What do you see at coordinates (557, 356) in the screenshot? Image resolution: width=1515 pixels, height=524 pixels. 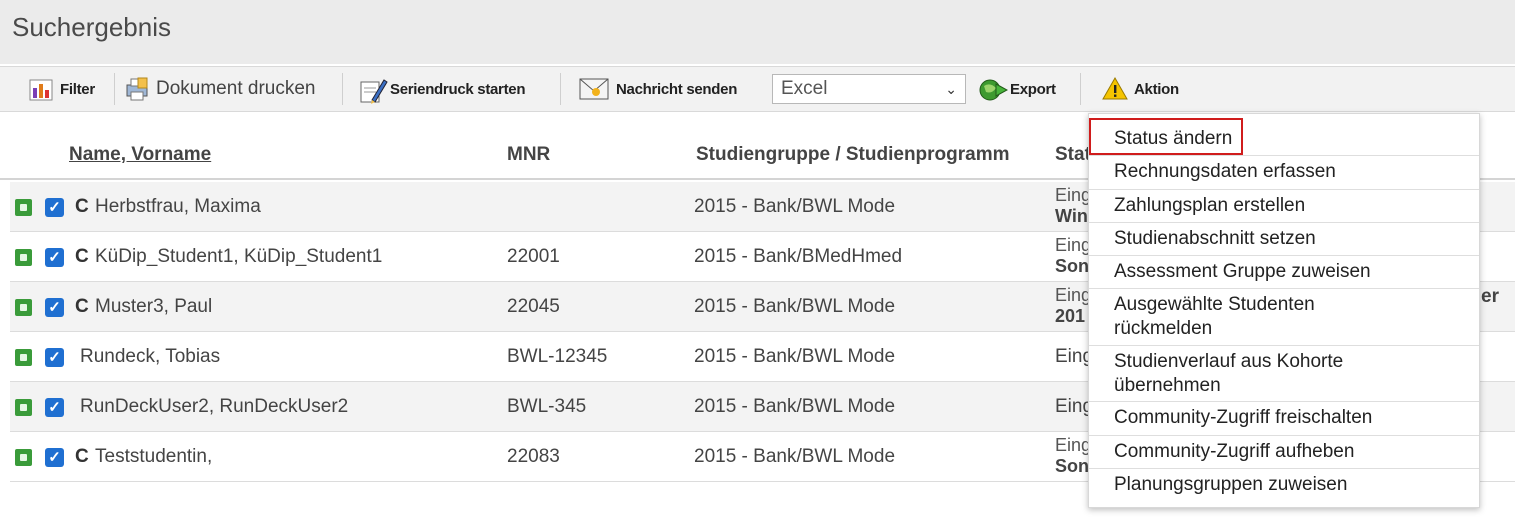 I see `row-mnr: BWL-12345` at bounding box center [557, 356].